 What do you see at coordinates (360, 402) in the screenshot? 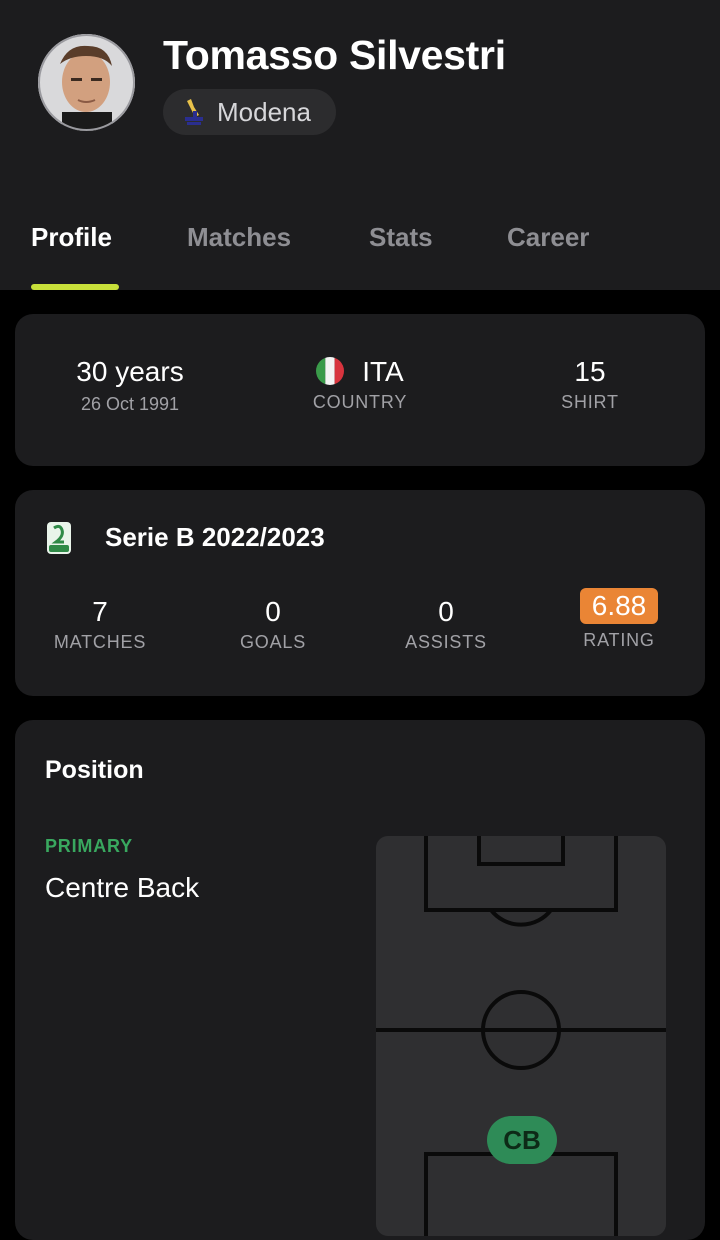
I see `country-label: COUNTRY` at bounding box center [360, 402].